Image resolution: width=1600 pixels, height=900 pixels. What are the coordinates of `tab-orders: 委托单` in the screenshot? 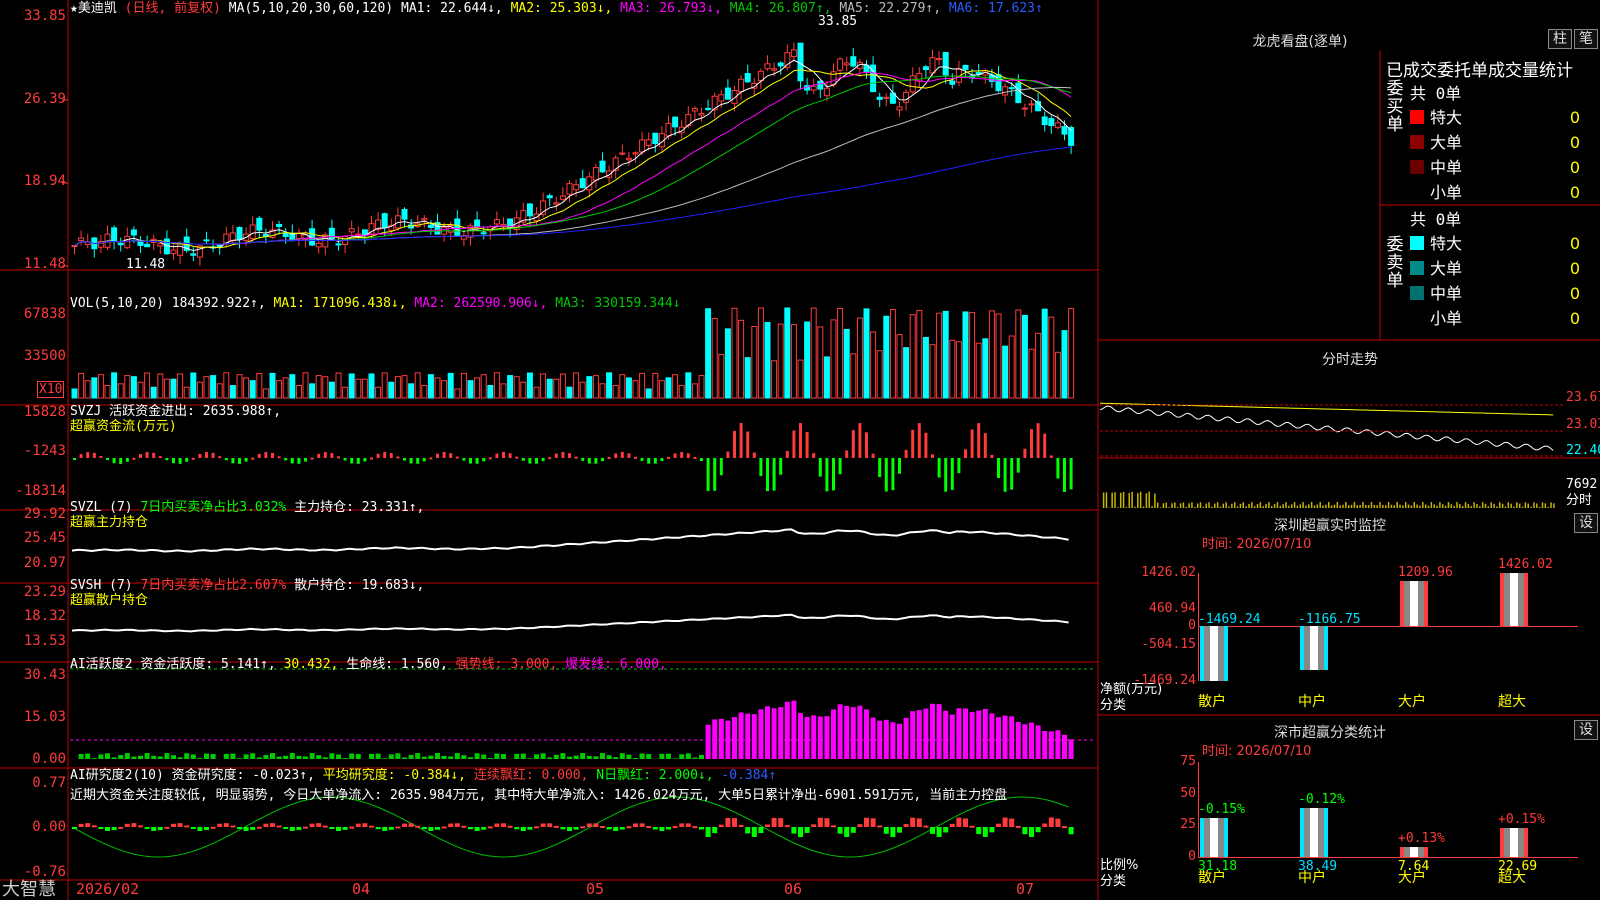 It's located at (1462, 71).